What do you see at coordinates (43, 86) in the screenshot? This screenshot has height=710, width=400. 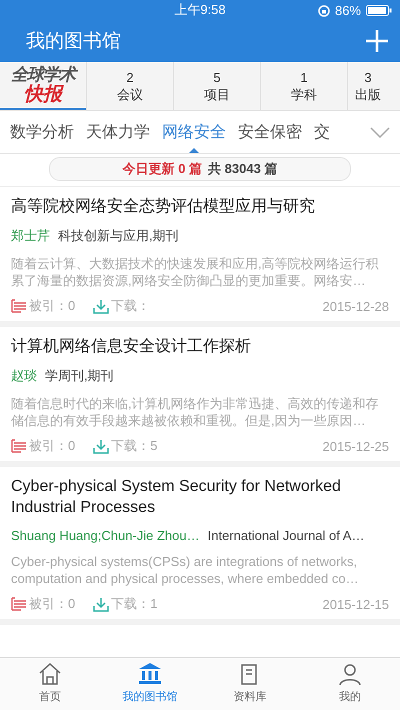 I see `logo: 全球学术 快报` at bounding box center [43, 86].